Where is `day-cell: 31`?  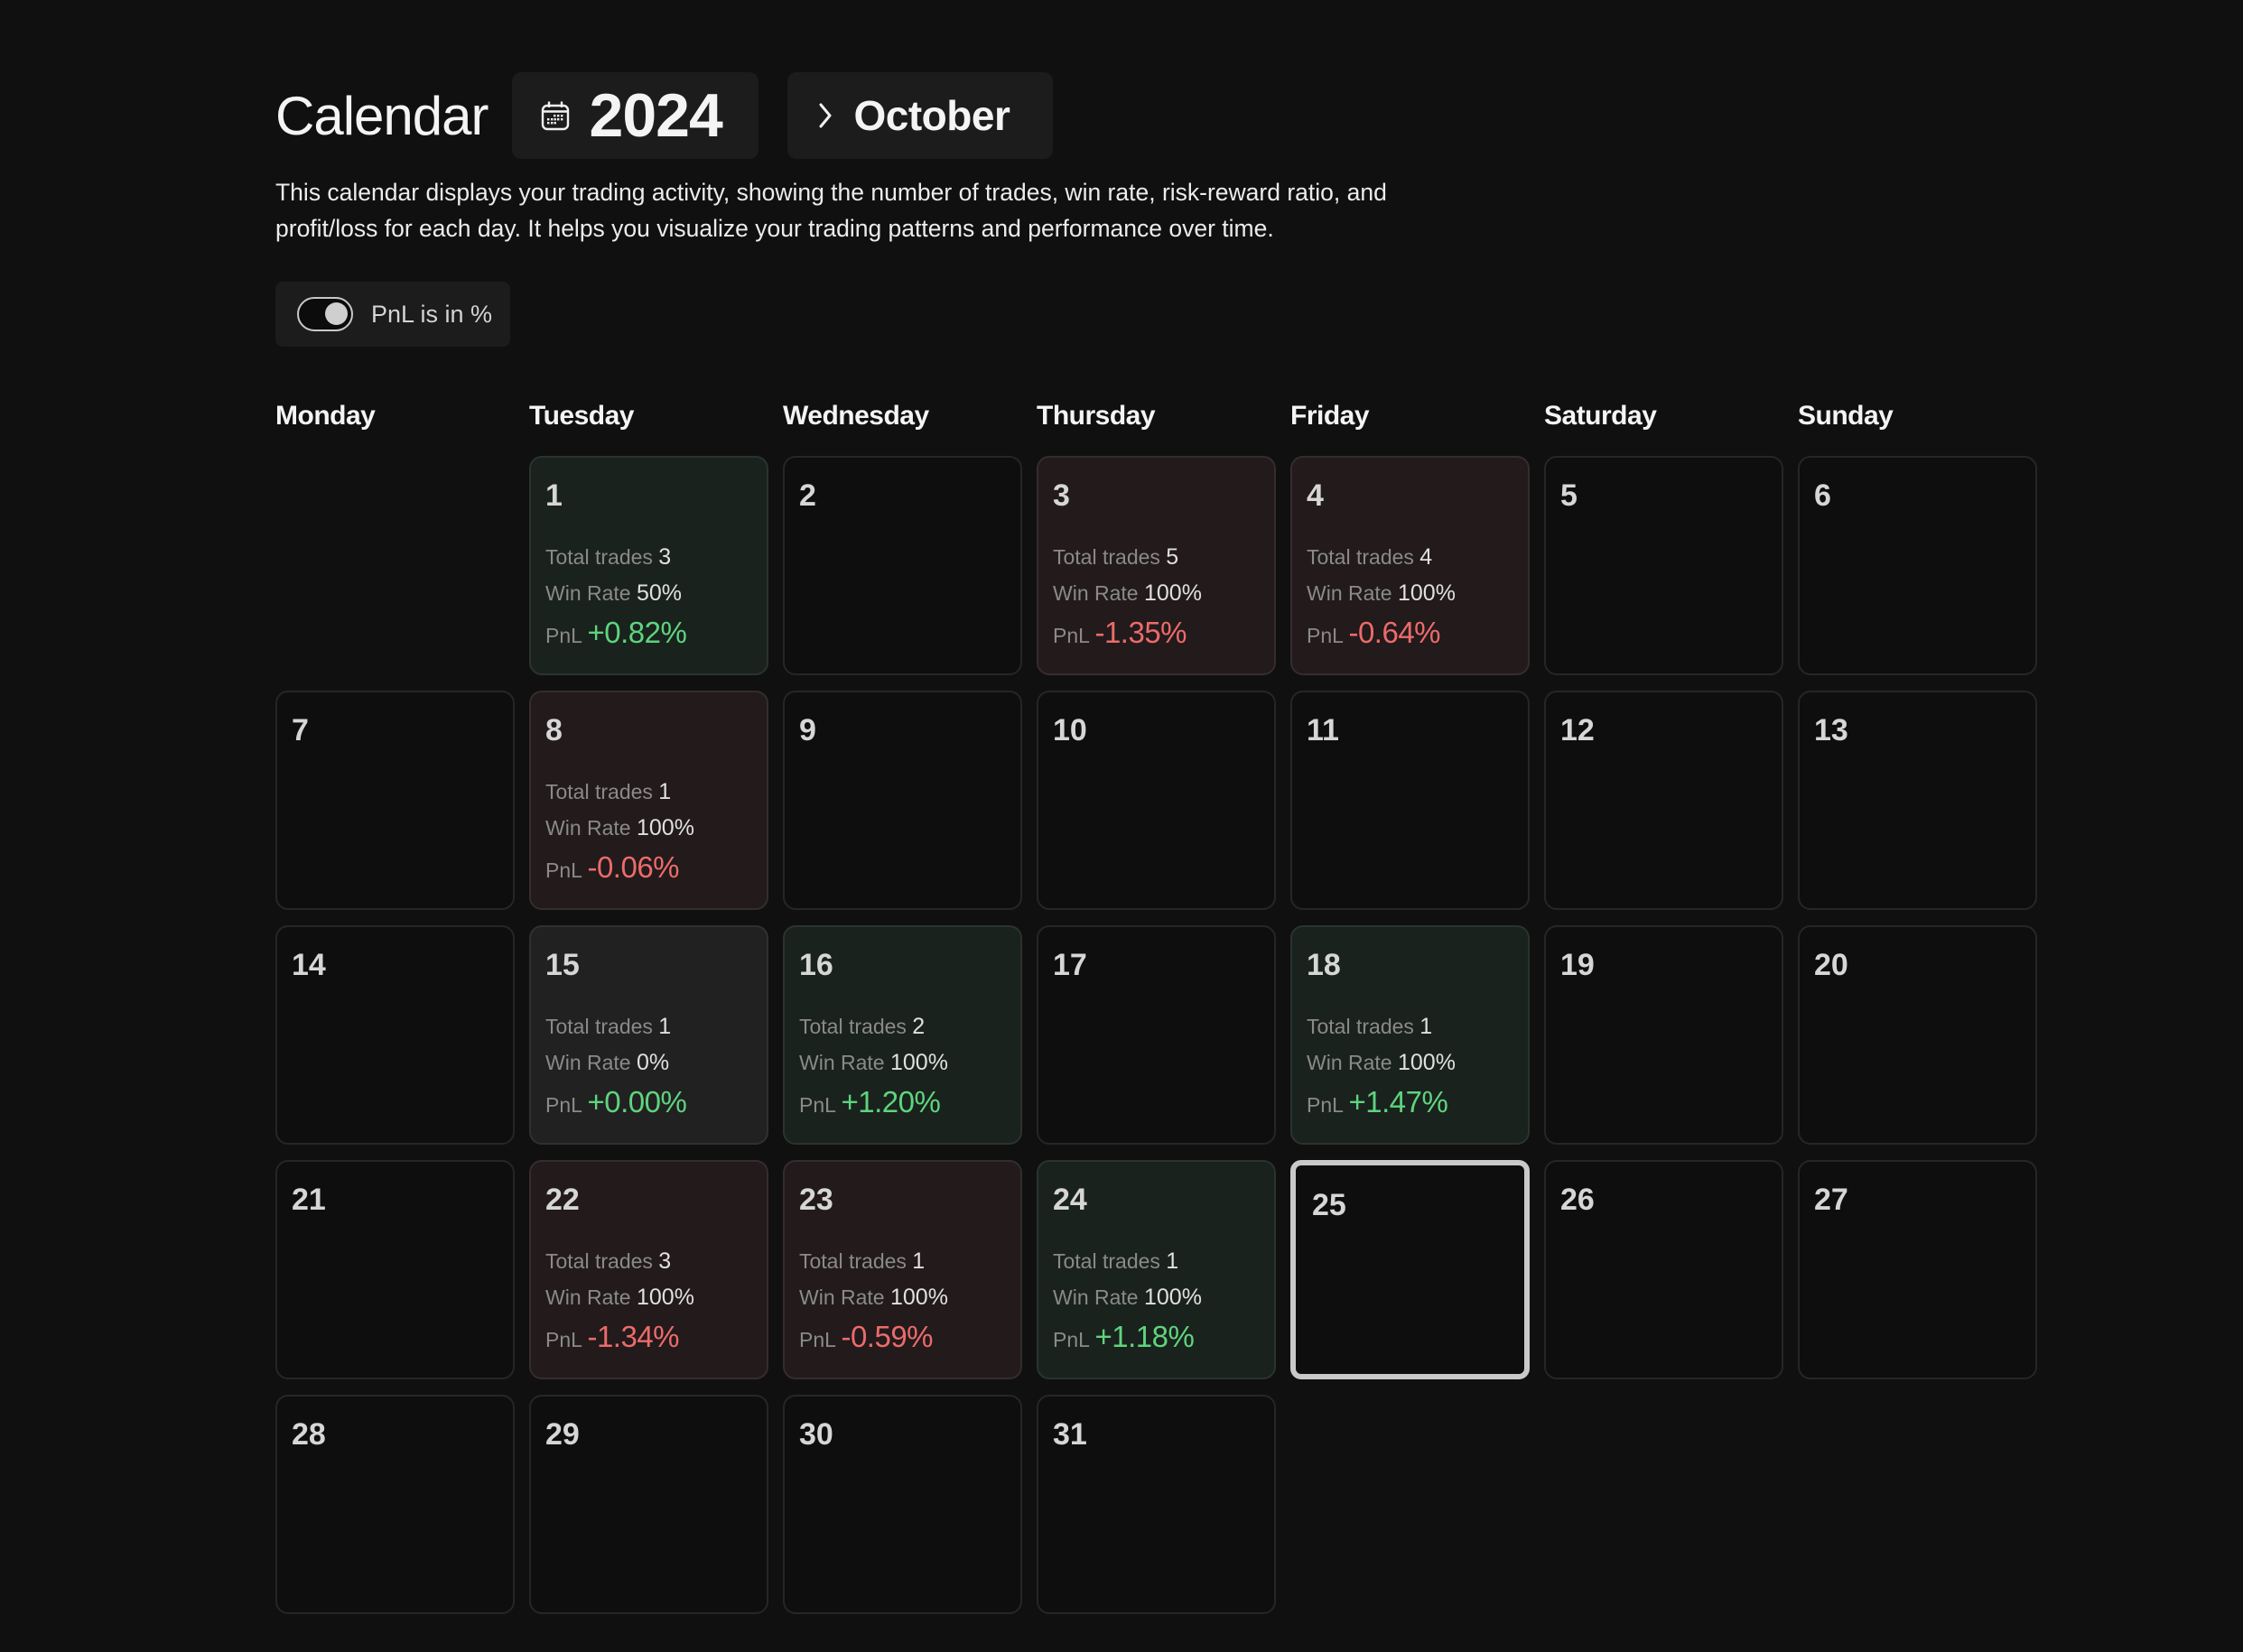 day-cell: 31 is located at coordinates (1157, 1504).